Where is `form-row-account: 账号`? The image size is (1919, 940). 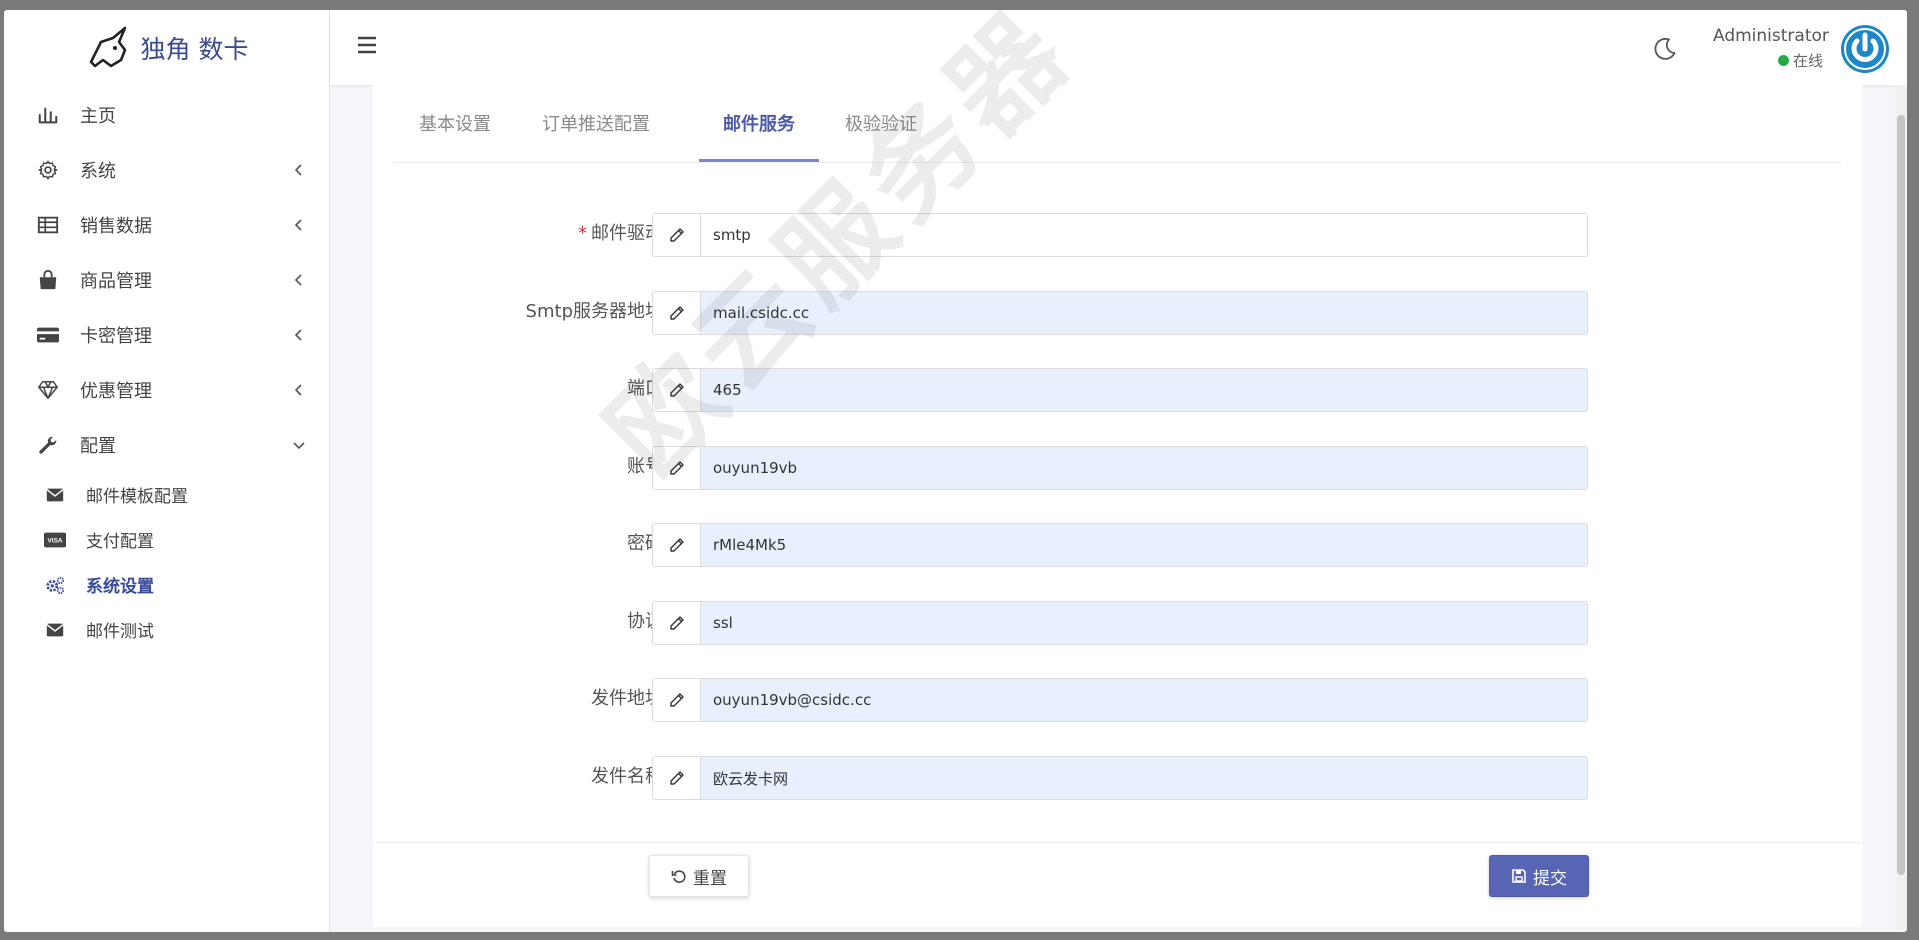 form-row-account: 账号 is located at coordinates (1117, 468).